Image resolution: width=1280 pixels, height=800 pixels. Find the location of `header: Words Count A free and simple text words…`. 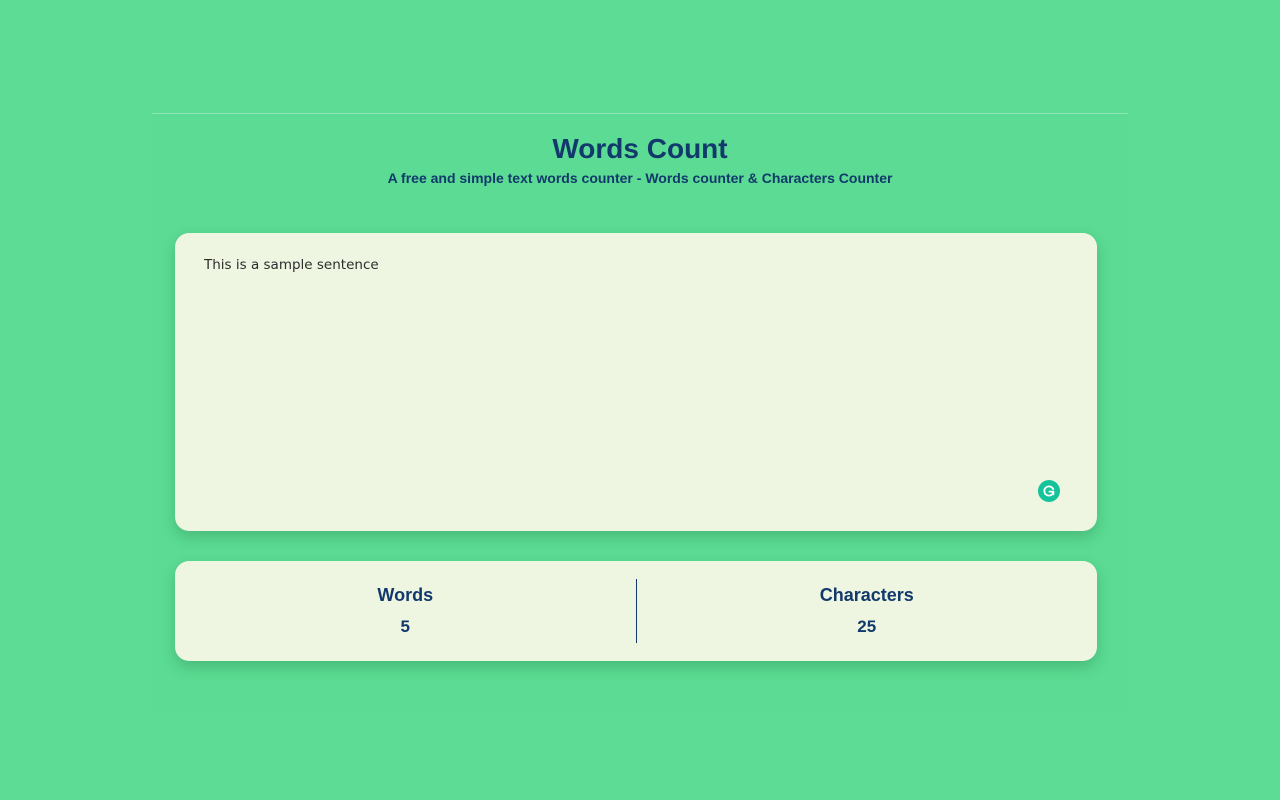

header: Words Count A free and simple text words… is located at coordinates (640, 150).